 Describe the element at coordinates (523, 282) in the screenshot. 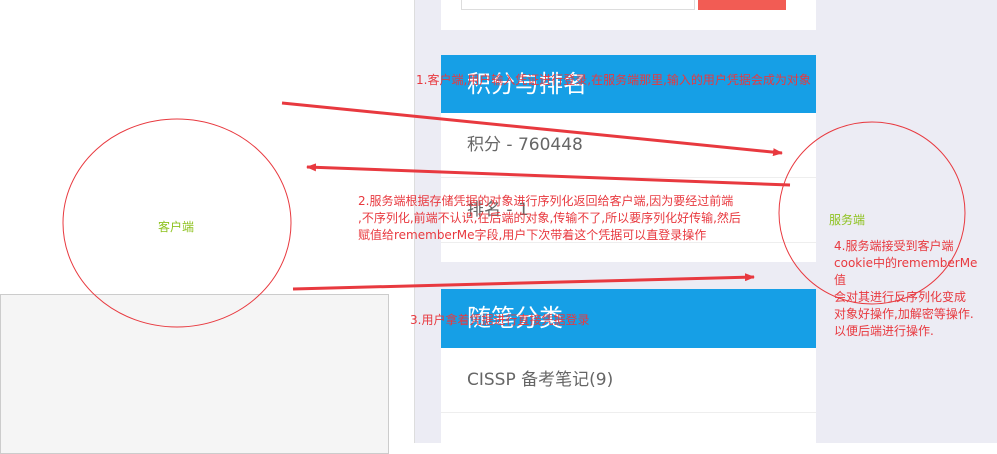

I see `arrow-step3` at that location.